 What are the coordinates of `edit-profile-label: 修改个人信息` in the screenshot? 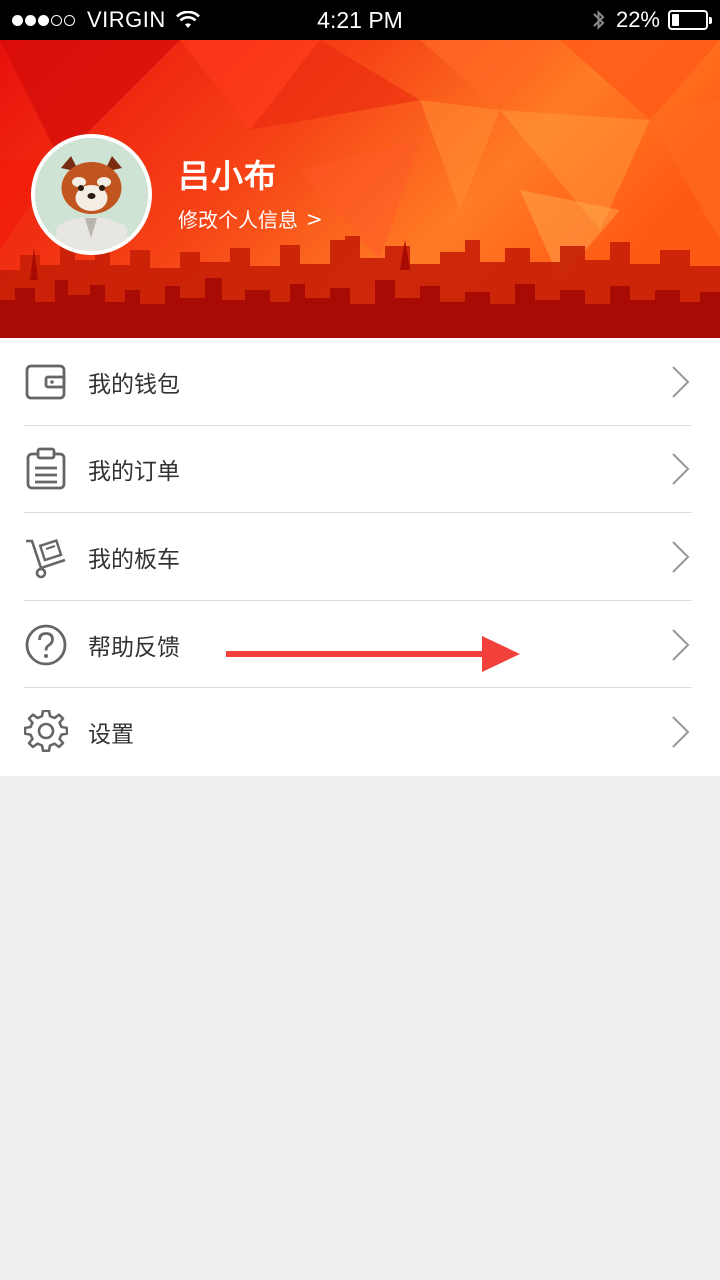 It's located at (238, 220).